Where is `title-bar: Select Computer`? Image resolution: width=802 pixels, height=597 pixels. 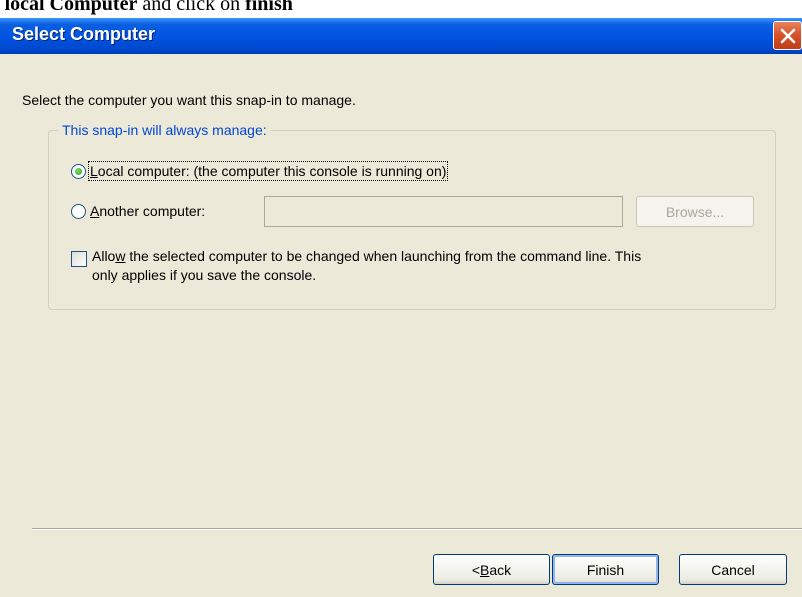 title-bar: Select Computer is located at coordinates (401, 36).